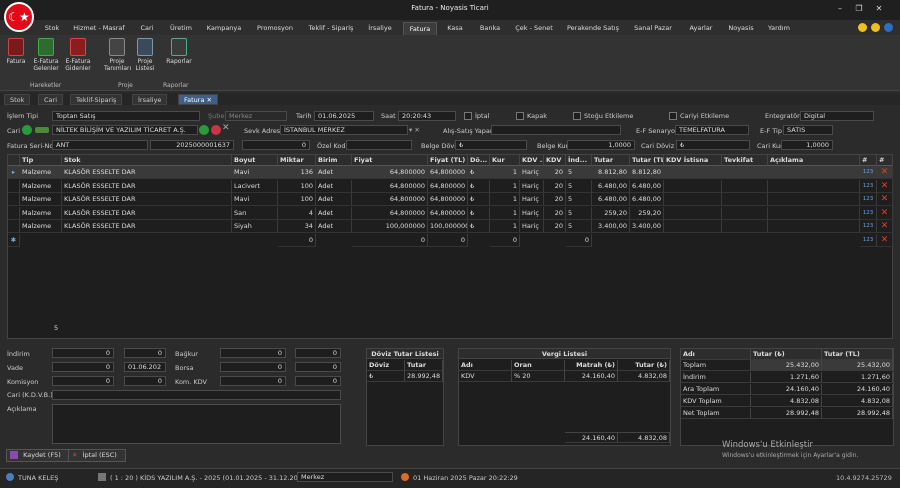  I want to click on grid-header-tevkifat-col: Tevkifat, so click(745, 160).